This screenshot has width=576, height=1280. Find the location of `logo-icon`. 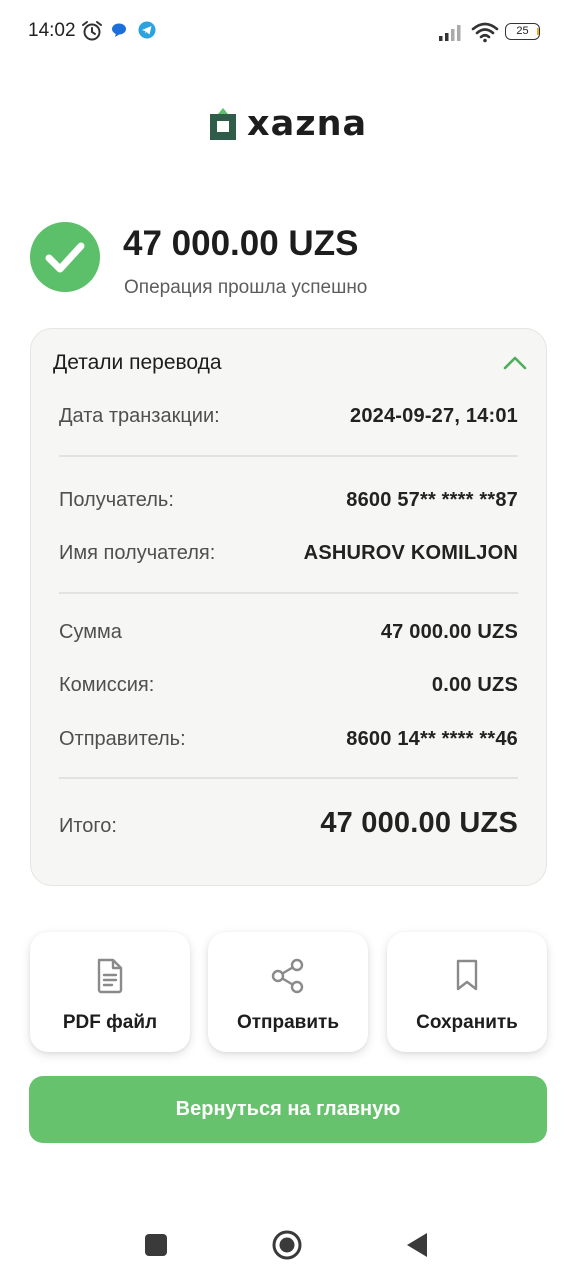

logo-icon is located at coordinates (223, 124).